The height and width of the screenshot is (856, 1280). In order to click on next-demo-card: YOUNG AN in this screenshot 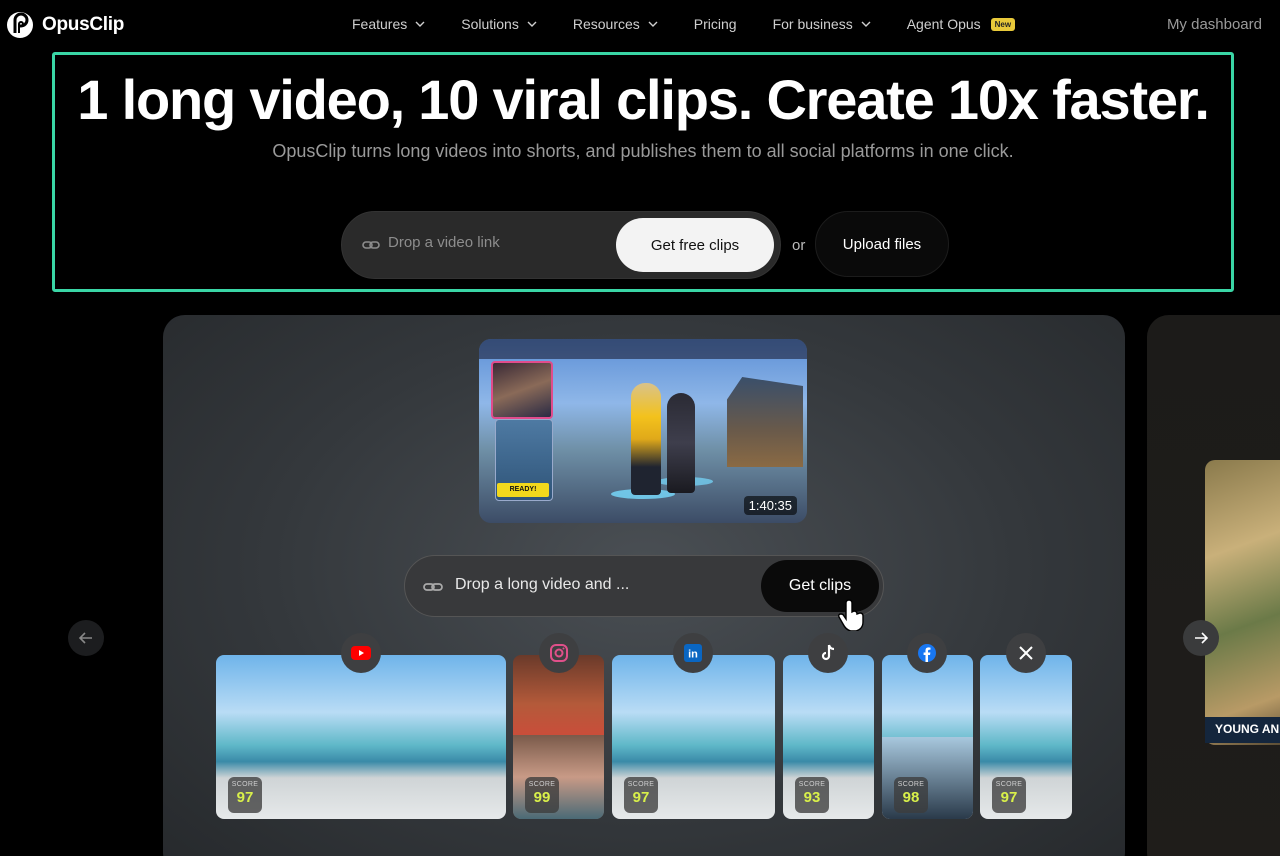, I will do `click(1213, 585)`.